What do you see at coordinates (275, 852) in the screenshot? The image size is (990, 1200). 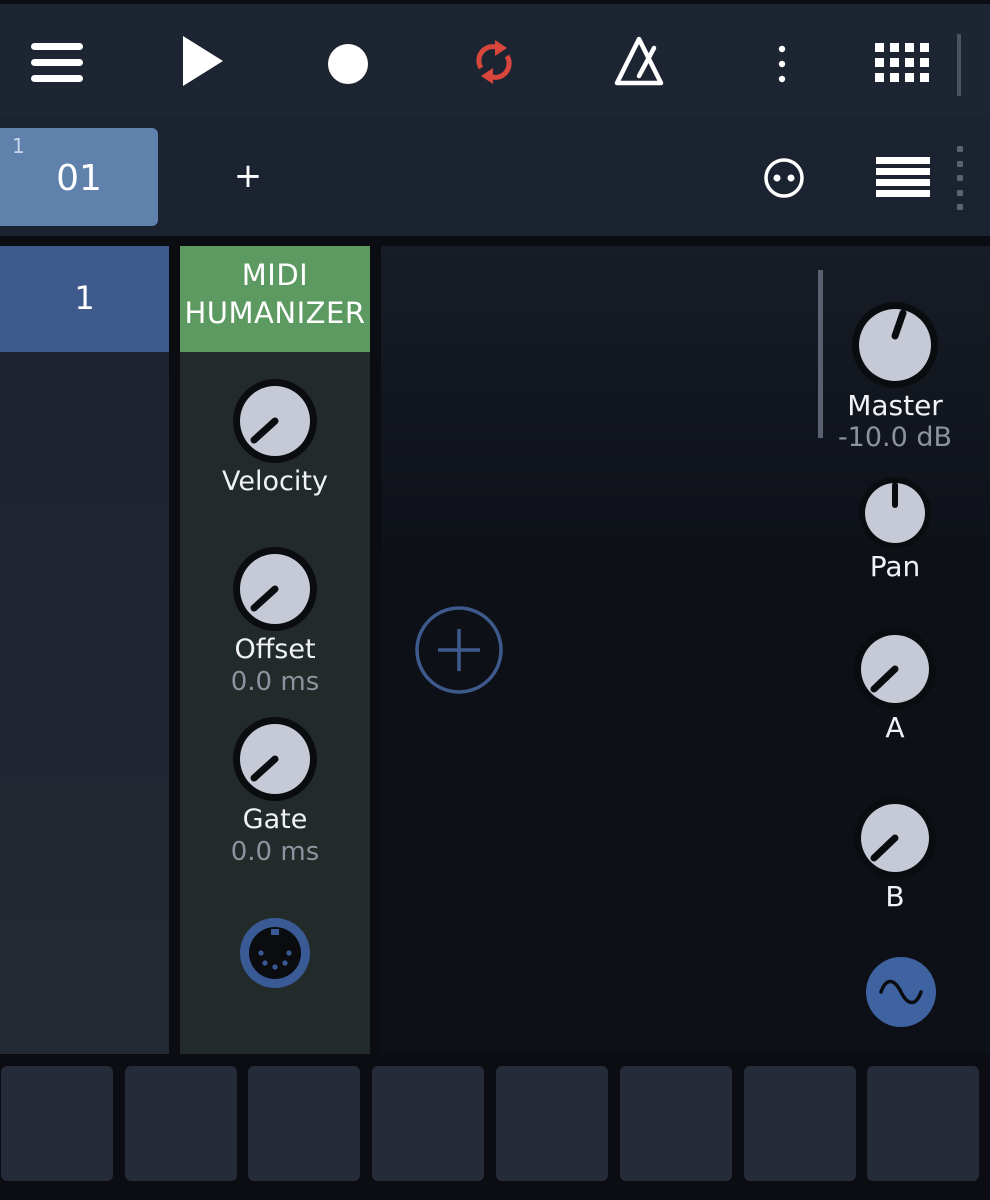 I see `gate-value: 0.0 ms` at bounding box center [275, 852].